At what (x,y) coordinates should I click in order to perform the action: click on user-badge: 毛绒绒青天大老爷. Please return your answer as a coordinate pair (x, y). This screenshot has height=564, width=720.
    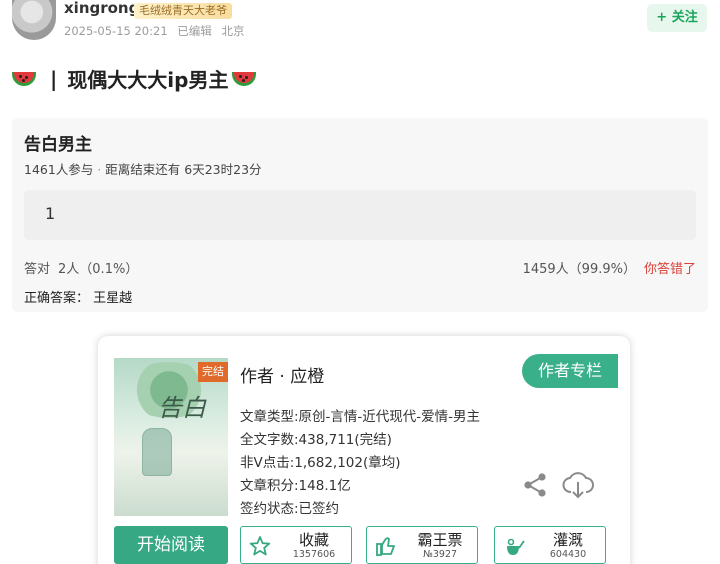
    Looking at the image, I should click on (183, 11).